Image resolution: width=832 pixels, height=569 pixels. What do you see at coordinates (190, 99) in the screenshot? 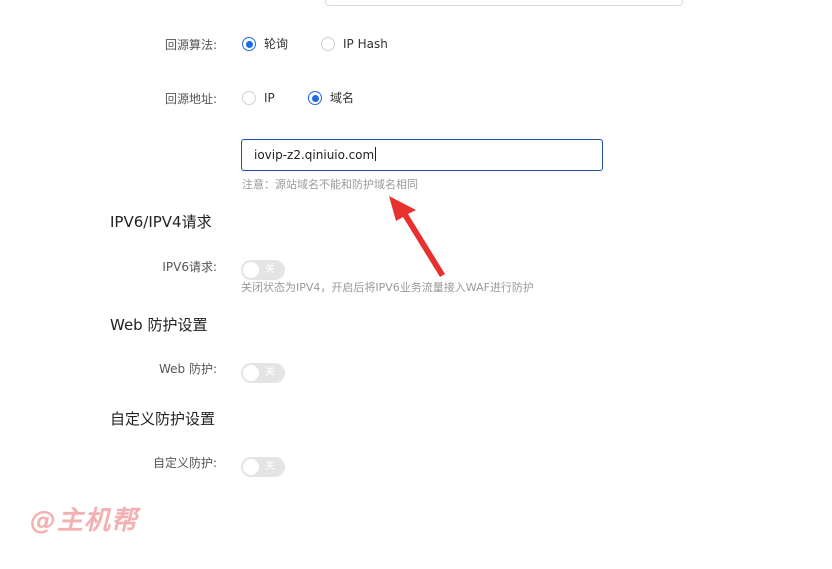
I see `origin-address-label: 回源地址:` at bounding box center [190, 99].